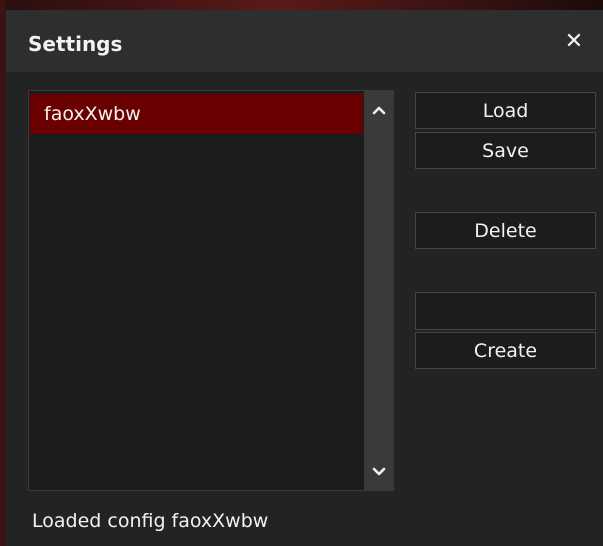 This screenshot has height=546, width=603. I want to click on title-bar: Settings ✕, so click(304, 41).